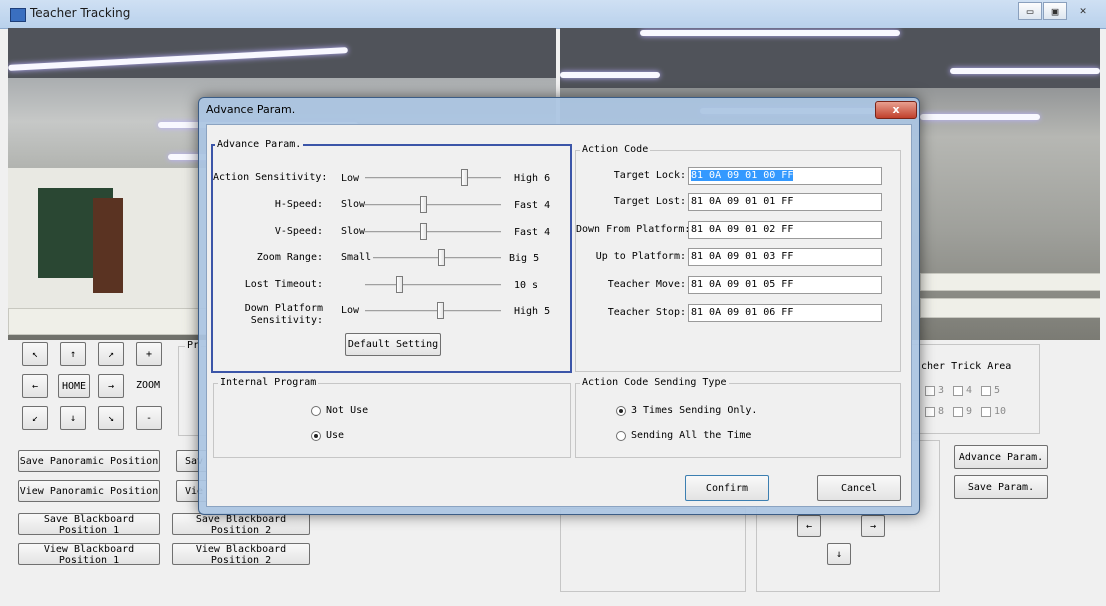 The image size is (1106, 606). What do you see at coordinates (654, 382) in the screenshot?
I see `sending-type-group-label: Action Code Sending Type` at bounding box center [654, 382].